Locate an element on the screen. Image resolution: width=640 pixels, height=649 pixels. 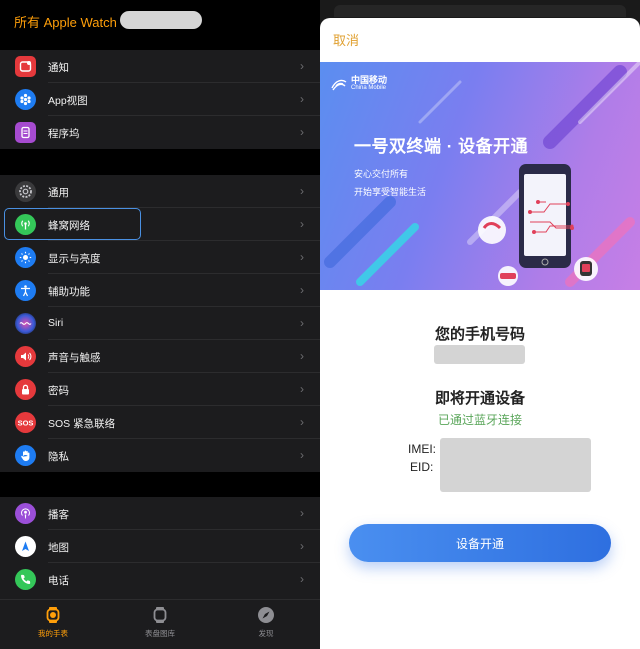
imei-label: IMEI: is located at coordinates (422, 449).